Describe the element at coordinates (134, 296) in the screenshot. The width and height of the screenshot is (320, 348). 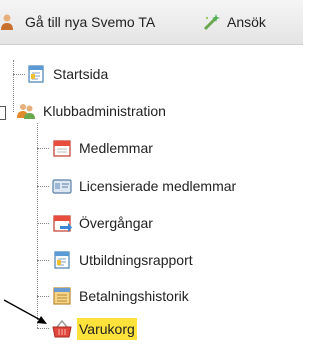
I see `tree-item-label: Betalningshistorik` at that location.